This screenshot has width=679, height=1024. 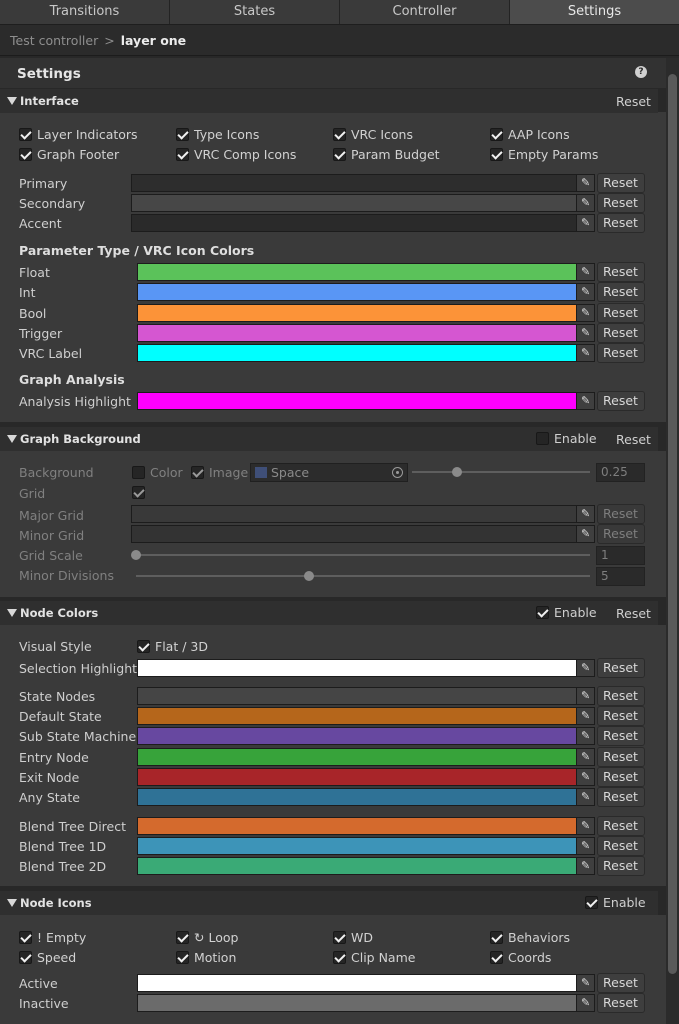 What do you see at coordinates (354, 183) in the screenshot?
I see `primary-color-field` at bounding box center [354, 183].